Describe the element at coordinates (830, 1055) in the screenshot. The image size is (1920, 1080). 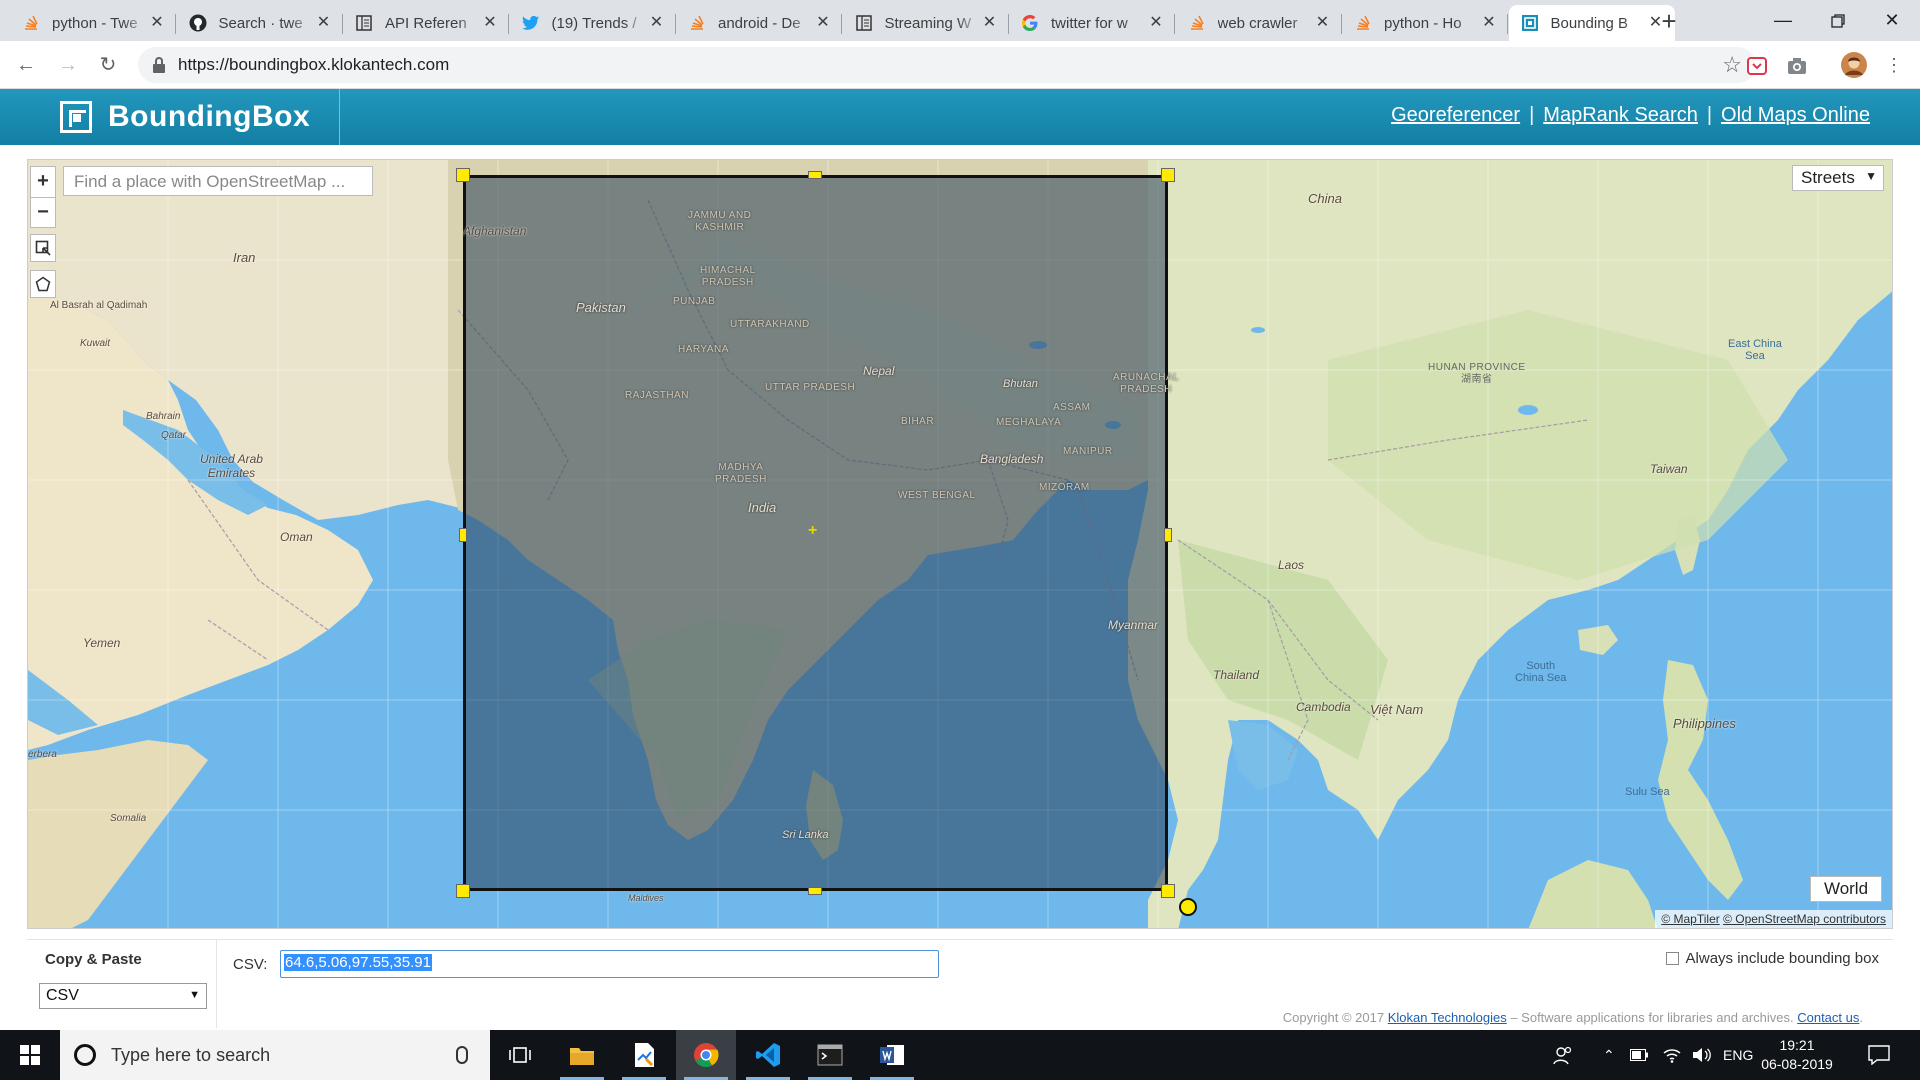
I see `taskbar-terminal` at that location.